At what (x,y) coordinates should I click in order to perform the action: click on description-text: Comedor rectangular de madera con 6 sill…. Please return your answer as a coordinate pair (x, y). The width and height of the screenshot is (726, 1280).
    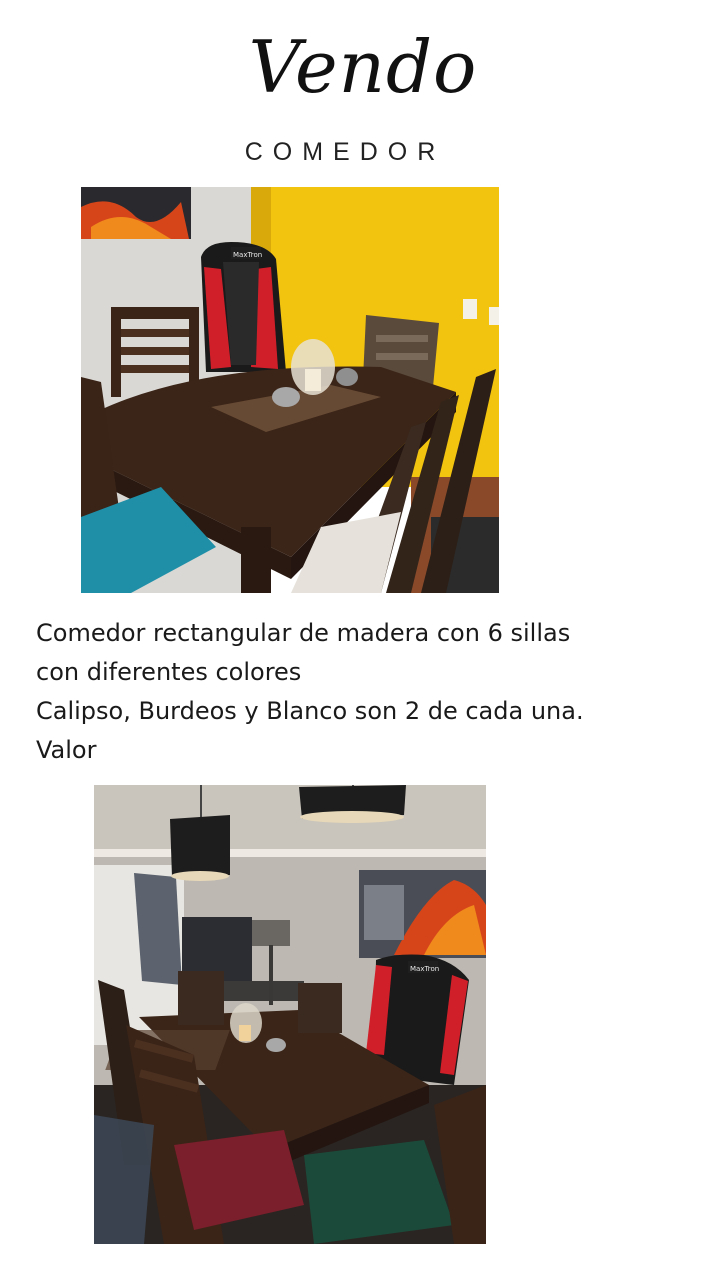
    Looking at the image, I should click on (366, 692).